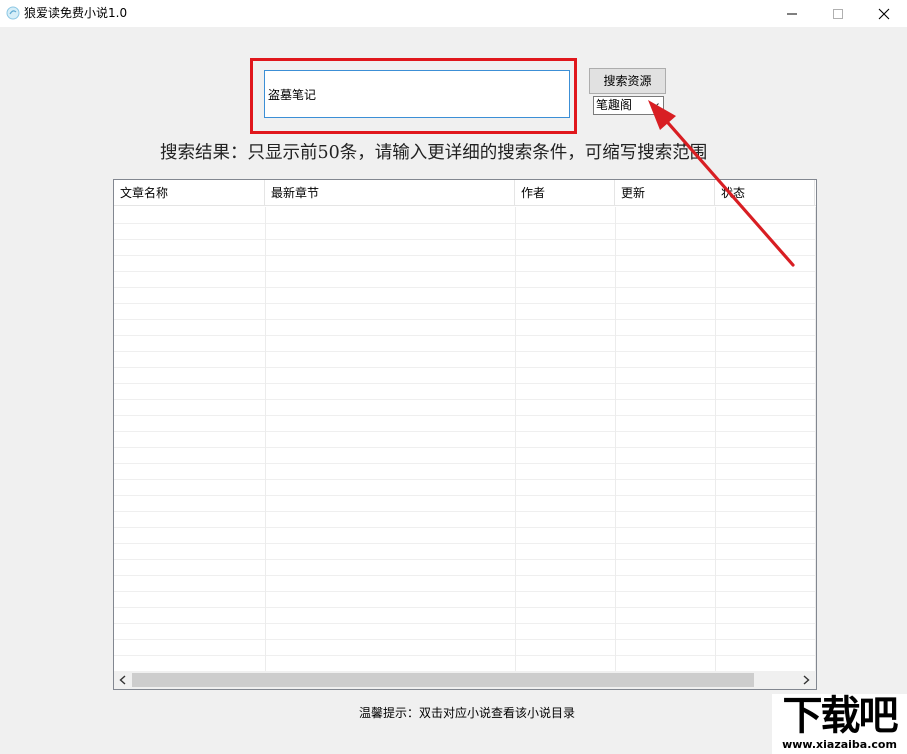  I want to click on watermark-site-text: www.xiazaiba.com, so click(839, 744).